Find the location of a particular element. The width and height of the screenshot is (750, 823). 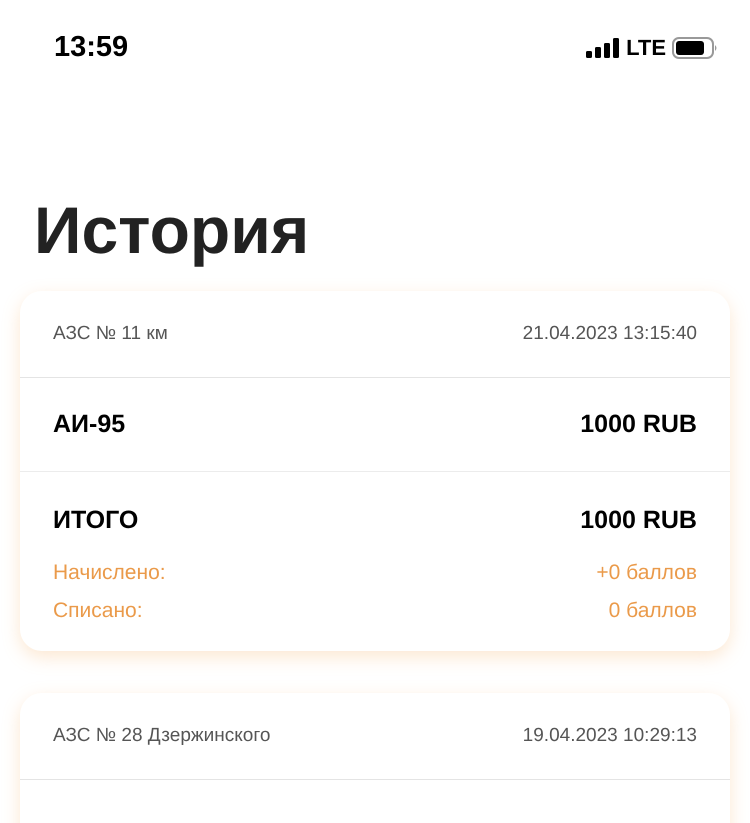

network-label: LTE is located at coordinates (646, 47).